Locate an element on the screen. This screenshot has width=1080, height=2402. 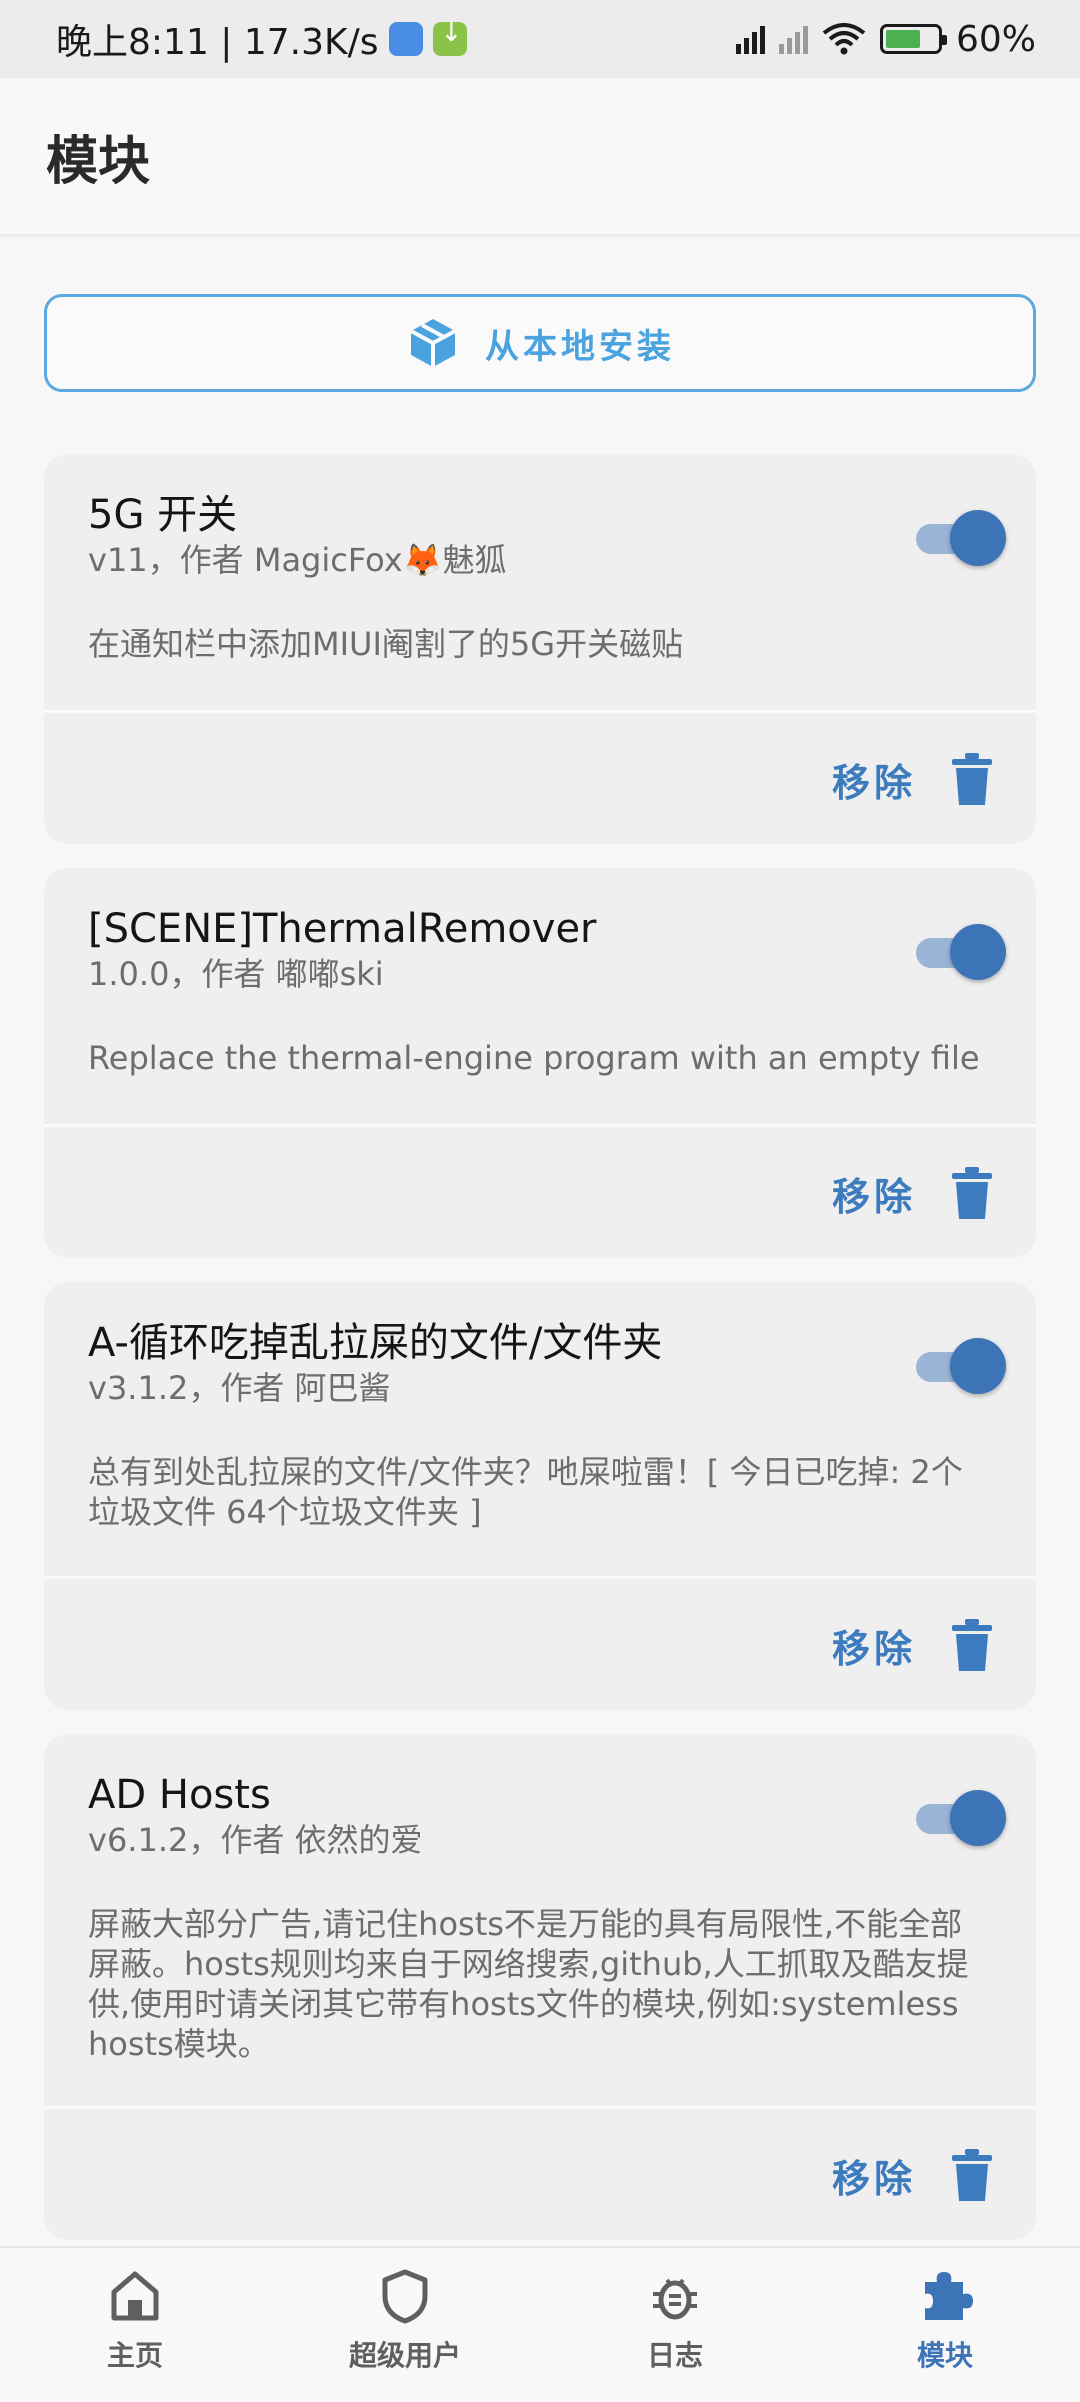
module-title: A-循环吃掉乱拉屎的文件/文件夹 is located at coordinates (375, 1343).